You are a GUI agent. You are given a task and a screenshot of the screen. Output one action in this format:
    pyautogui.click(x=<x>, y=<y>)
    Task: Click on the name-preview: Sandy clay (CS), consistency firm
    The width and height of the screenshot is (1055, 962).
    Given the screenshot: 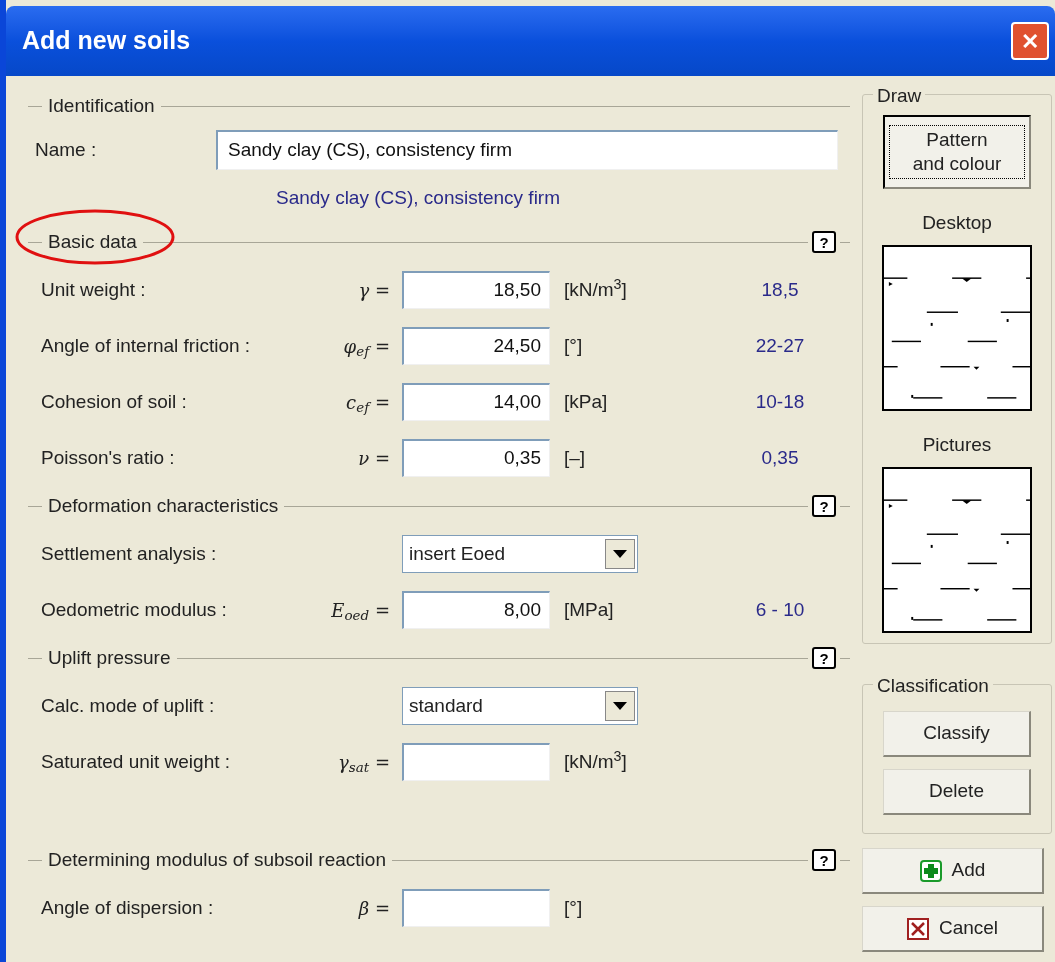 What is the action you would take?
    pyautogui.click(x=418, y=197)
    